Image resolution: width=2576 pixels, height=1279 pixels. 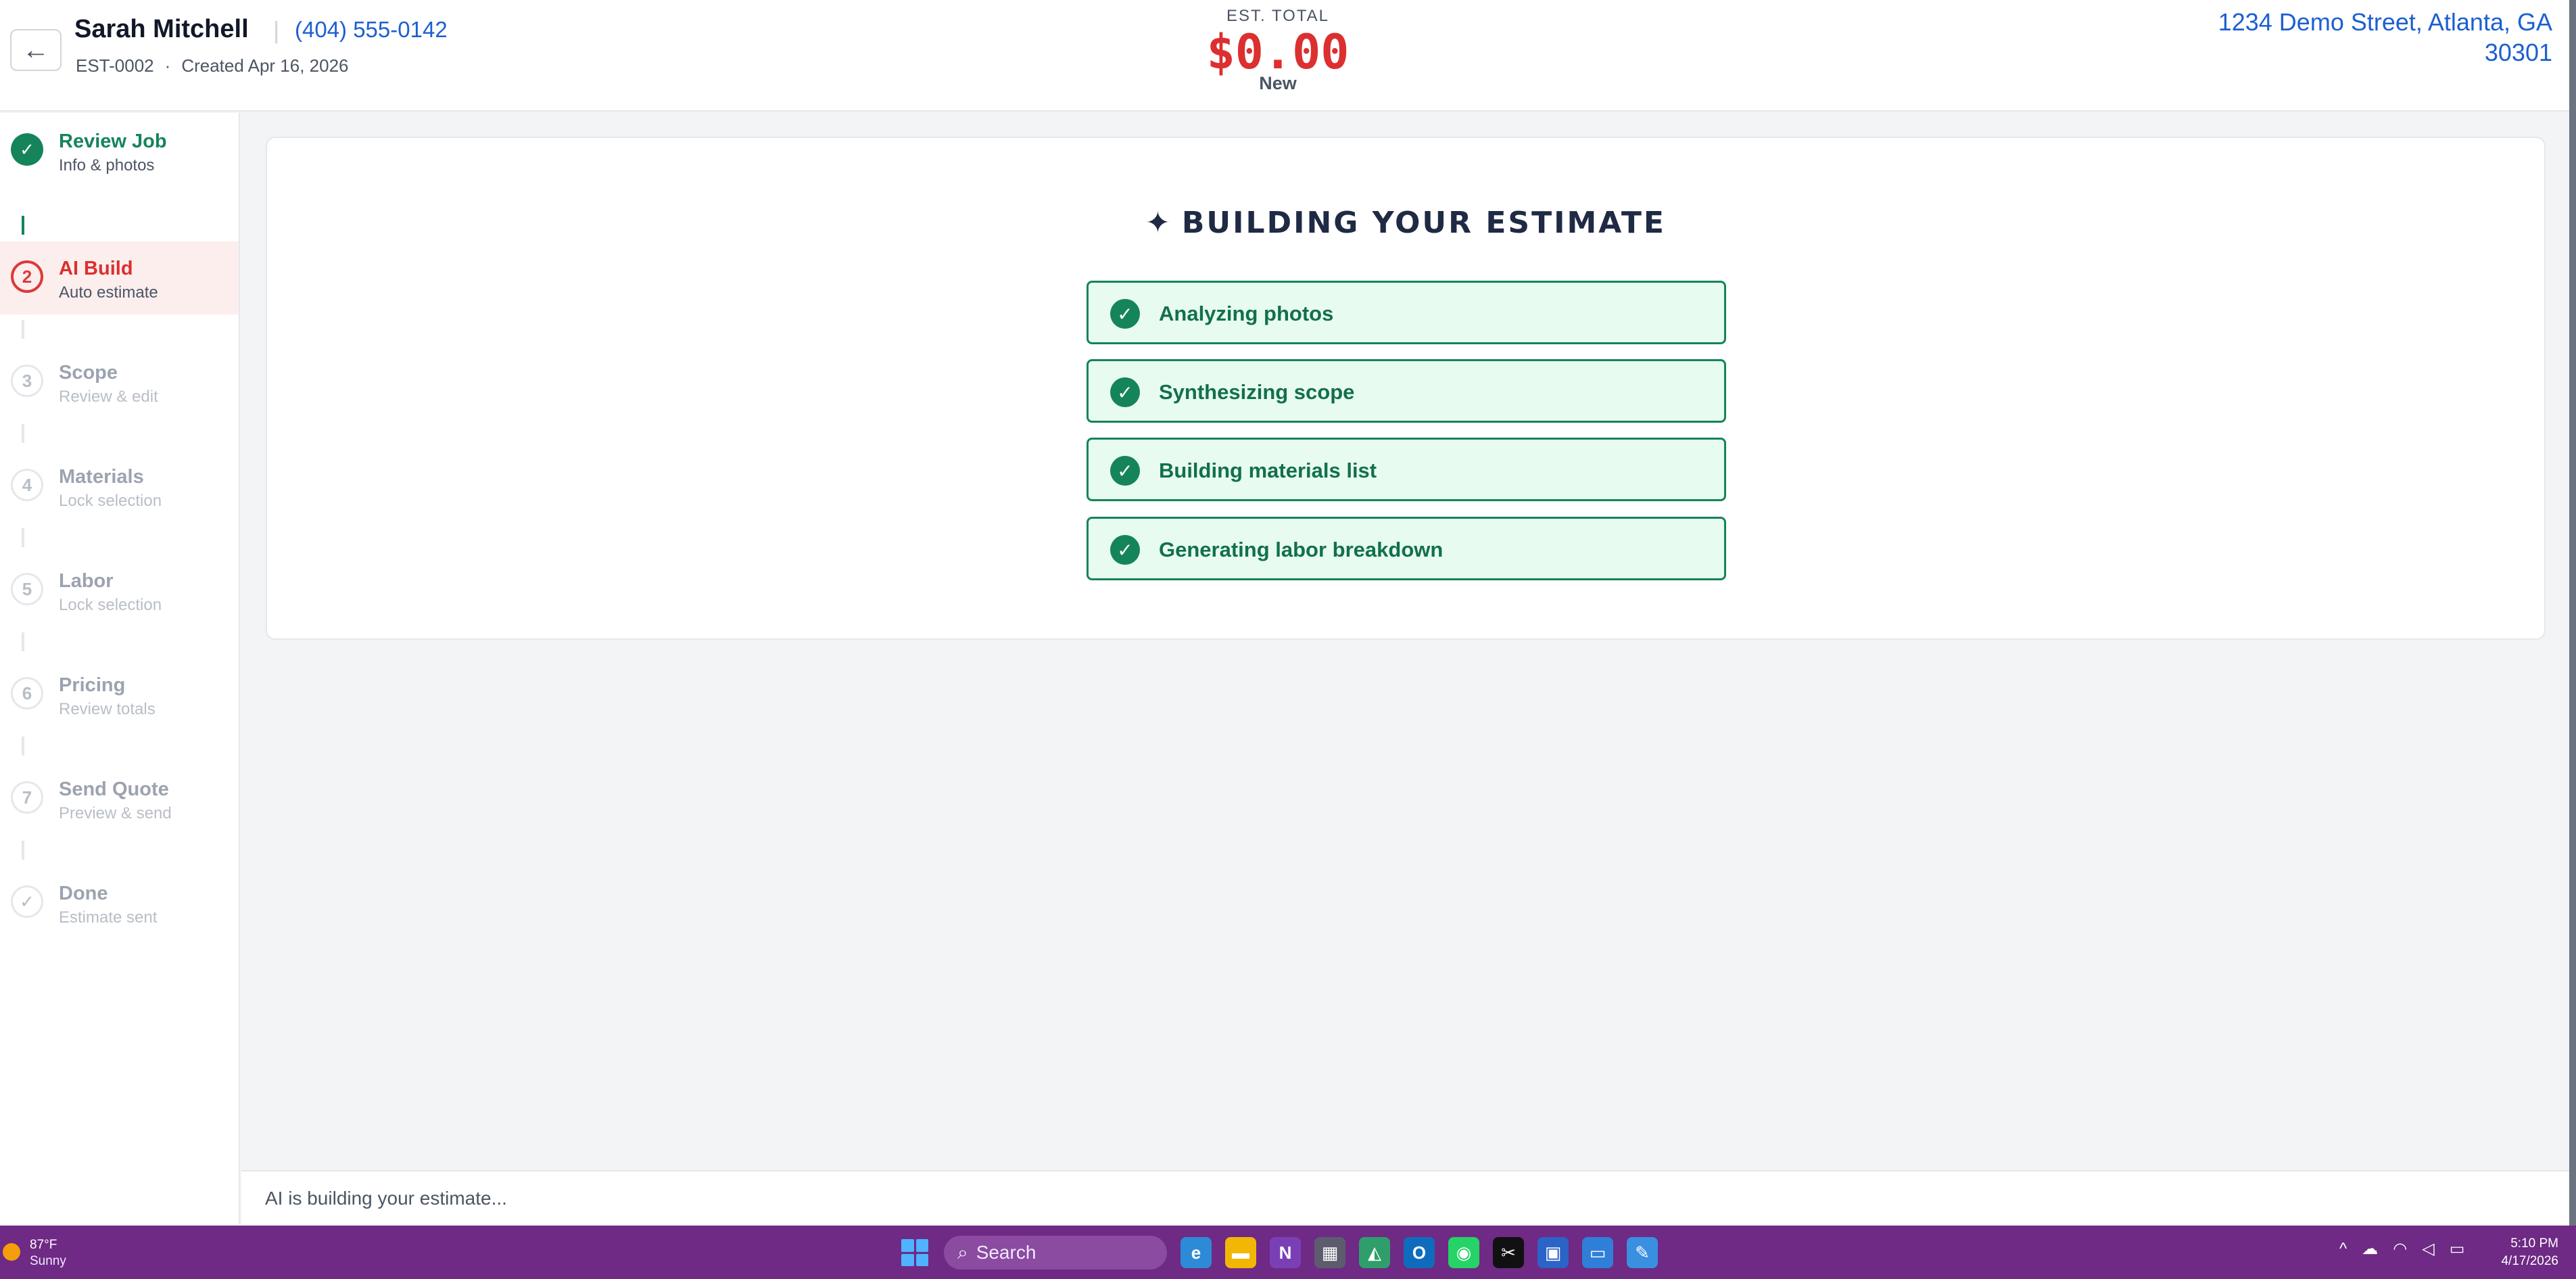 What do you see at coordinates (119, 150) in the screenshot?
I see `step-review-job: ✓ Review Job Info & photos` at bounding box center [119, 150].